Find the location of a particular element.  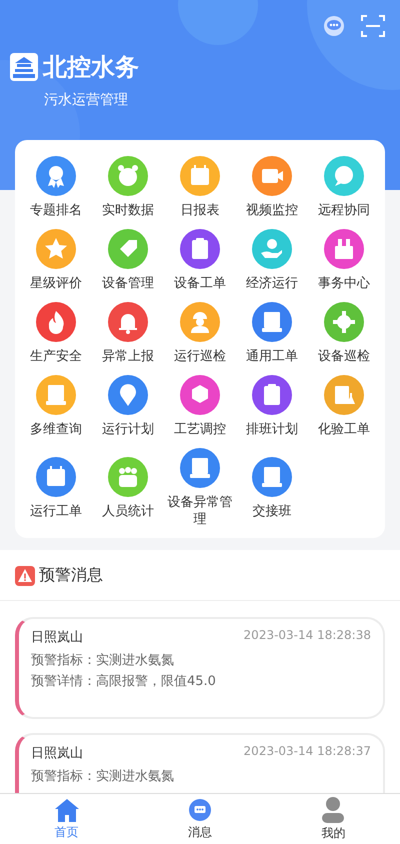

temple-logo-icon is located at coordinates (24, 67).